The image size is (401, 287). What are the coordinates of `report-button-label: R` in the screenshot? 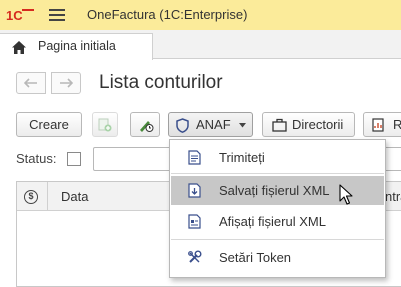 It's located at (397, 124).